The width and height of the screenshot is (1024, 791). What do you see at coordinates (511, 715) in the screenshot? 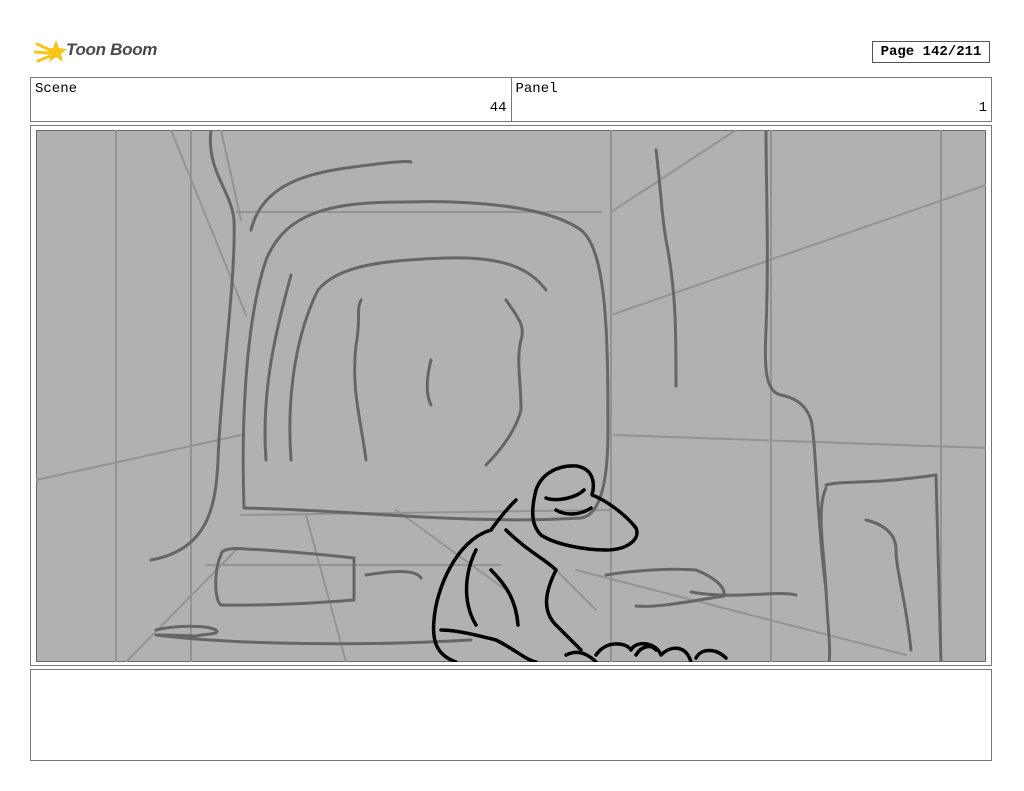
I see `caption-box` at bounding box center [511, 715].